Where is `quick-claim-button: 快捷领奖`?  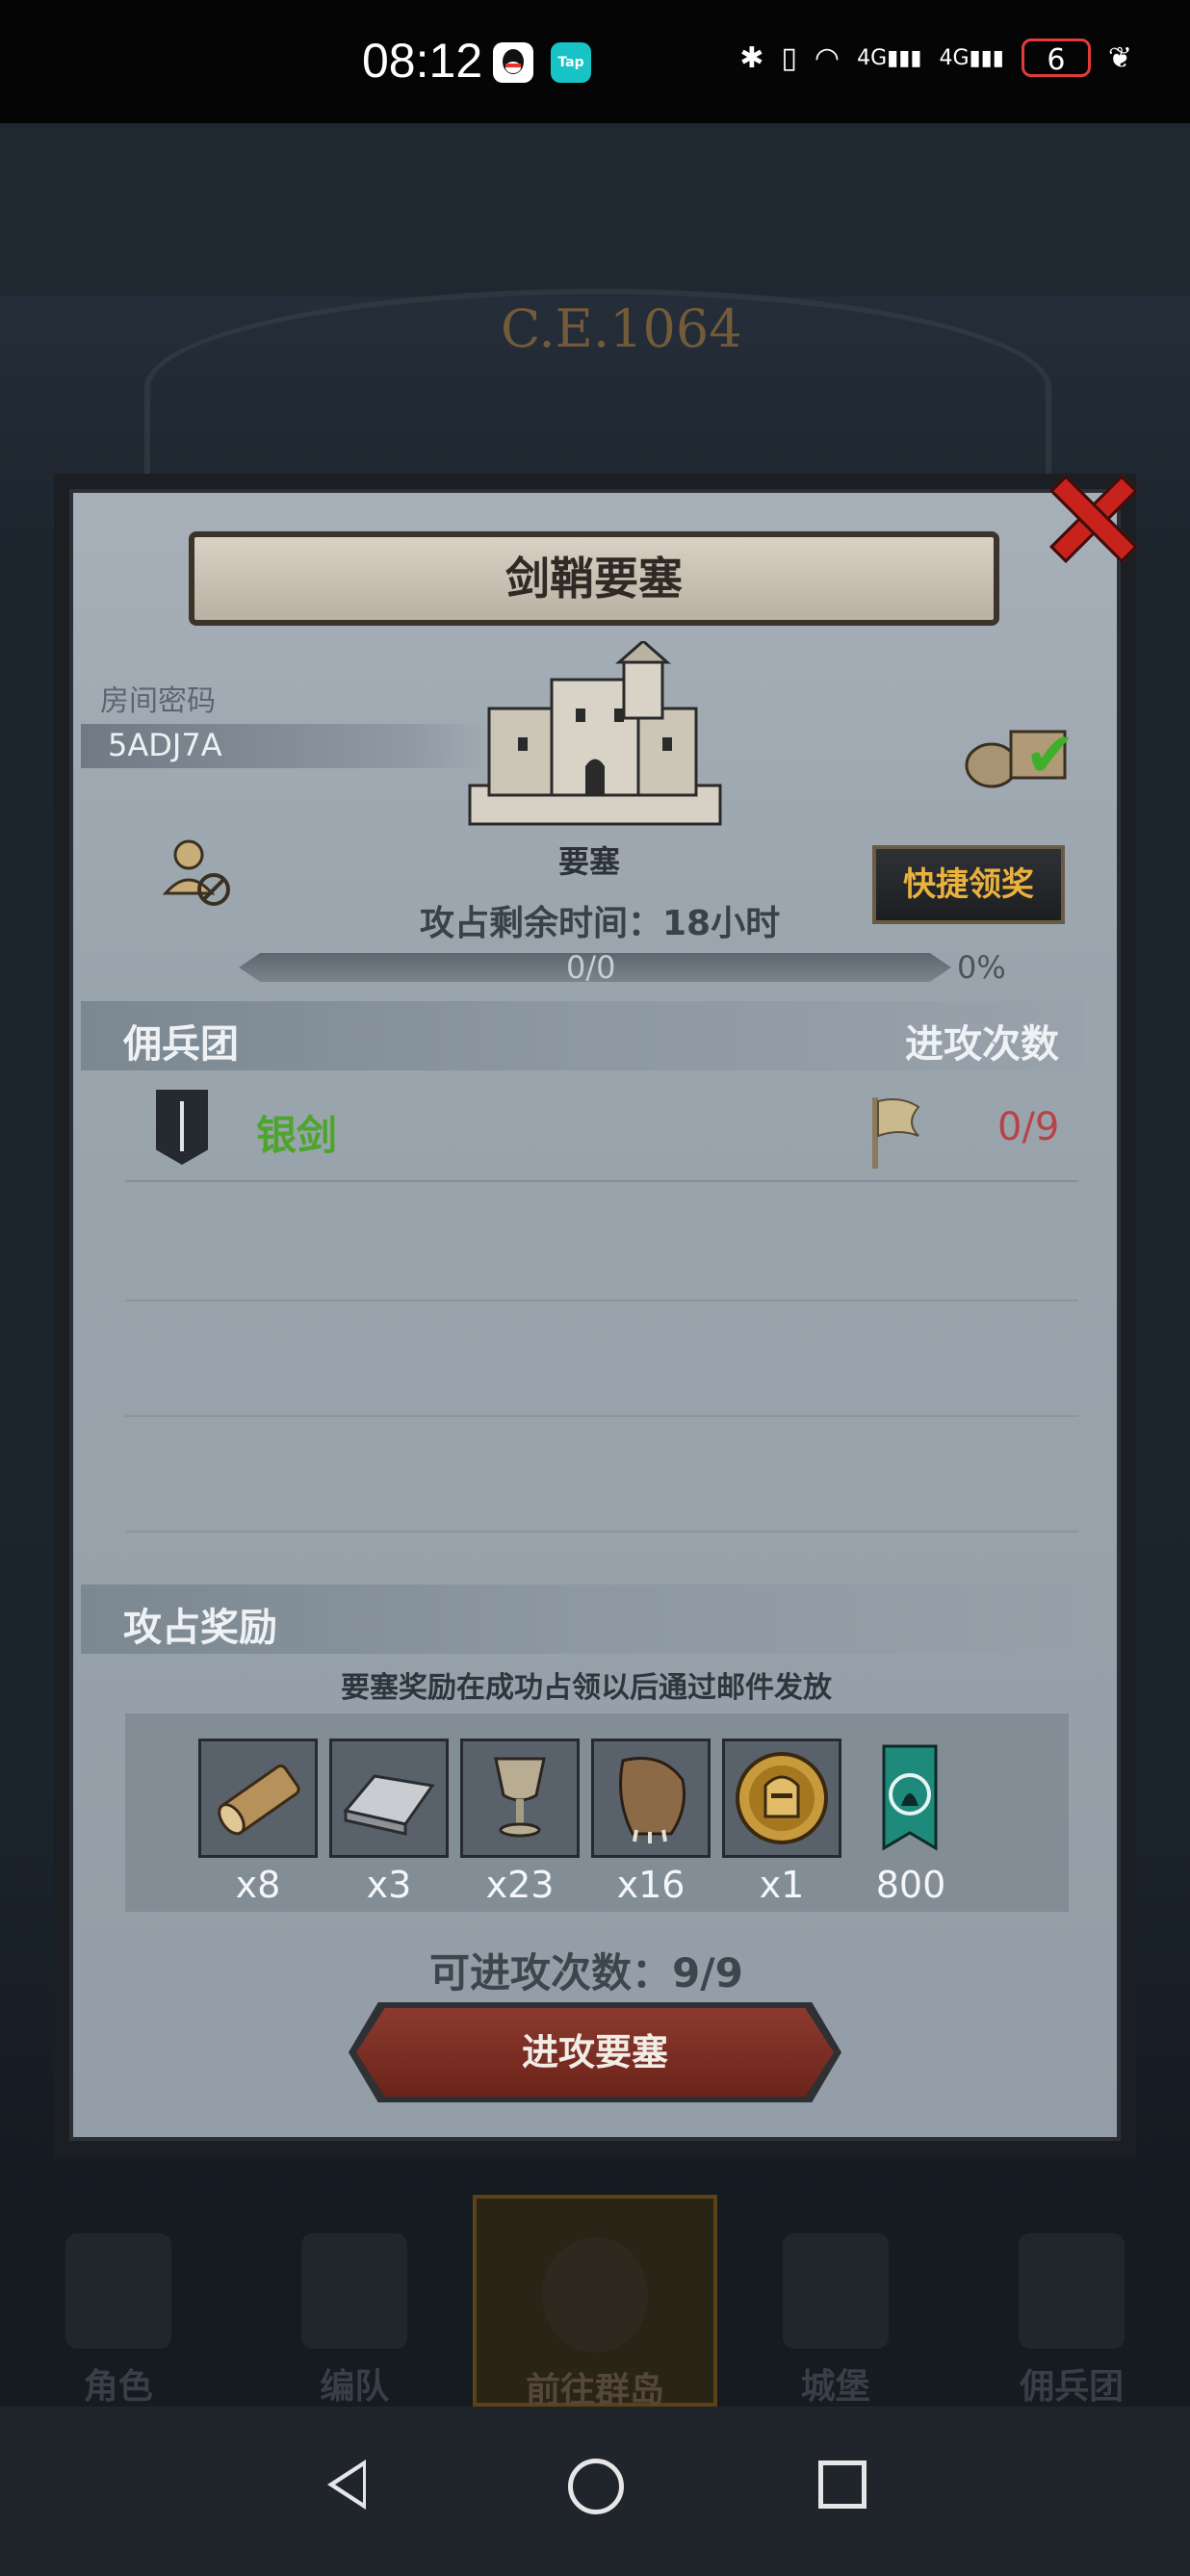
quick-claim-button: 快捷领奖 is located at coordinates (969, 885).